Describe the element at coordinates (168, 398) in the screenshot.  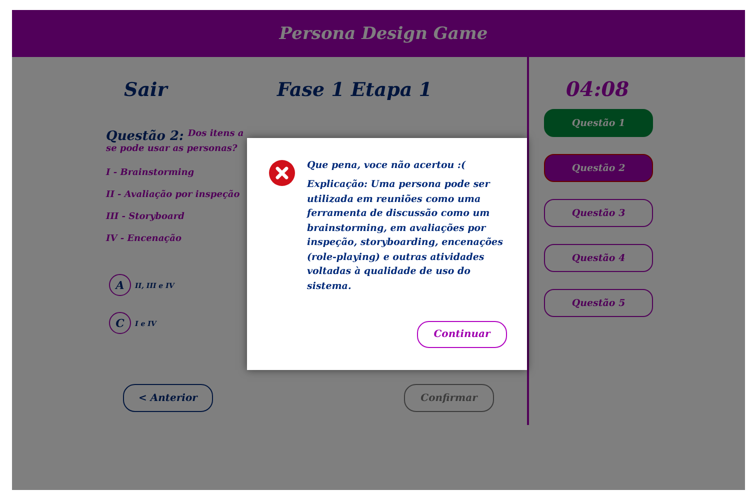
I see `previous-button: < Anterior` at that location.